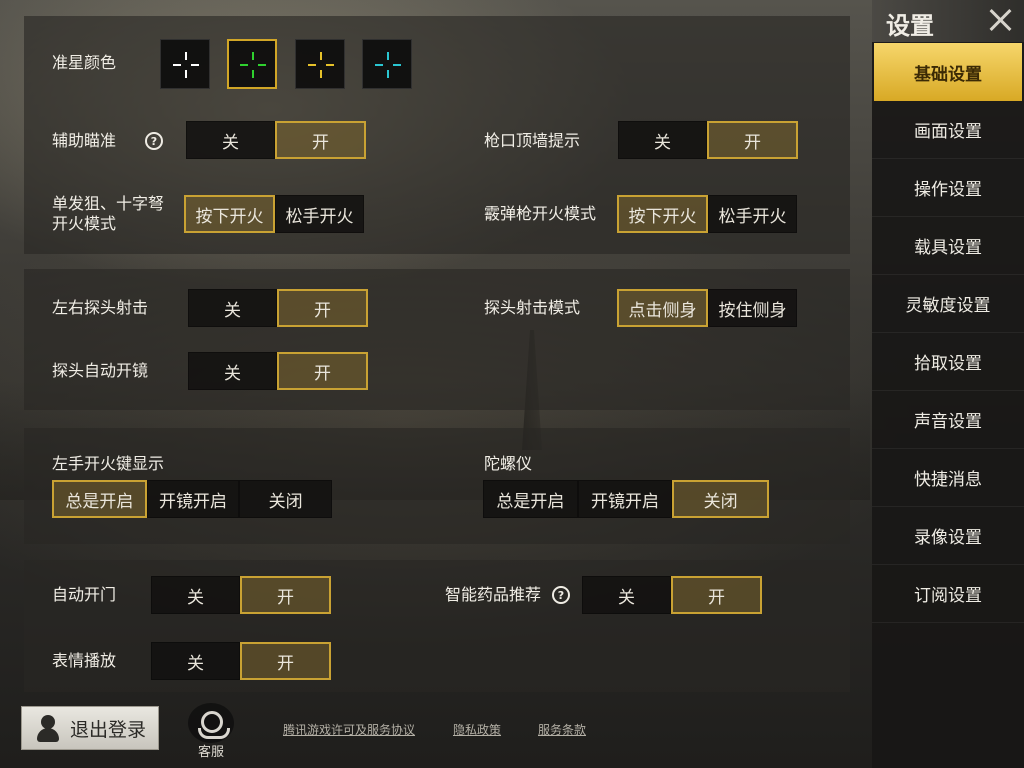 Image resolution: width=1024 pixels, height=768 pixels. Describe the element at coordinates (752, 140) in the screenshot. I see `muzzle-wall-on-button: 开` at that location.